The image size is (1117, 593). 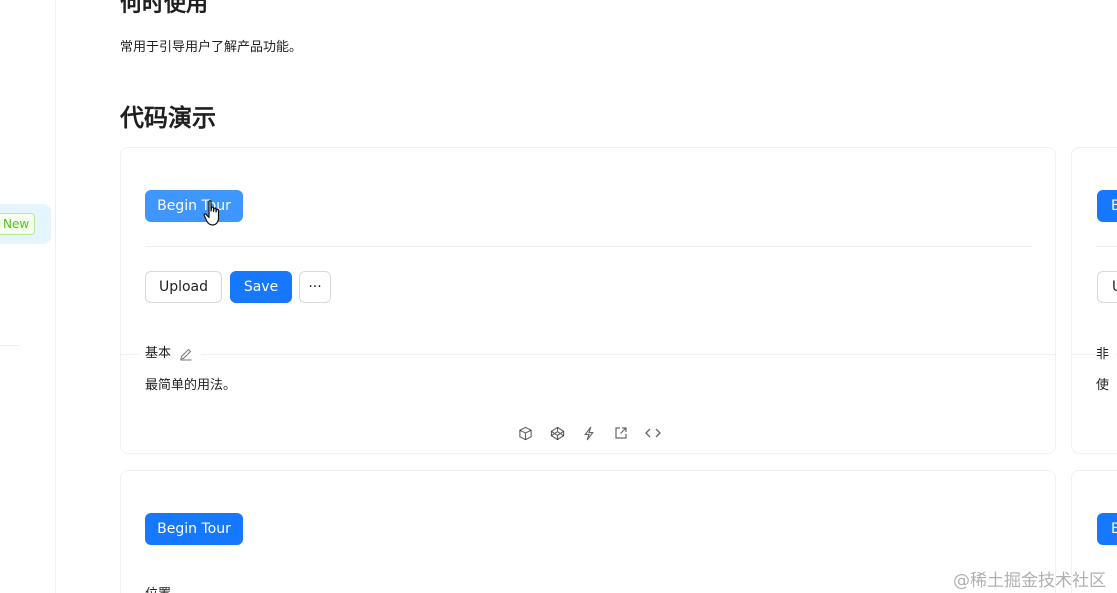 I want to click on codesandbox-icon, so click(x=525, y=433).